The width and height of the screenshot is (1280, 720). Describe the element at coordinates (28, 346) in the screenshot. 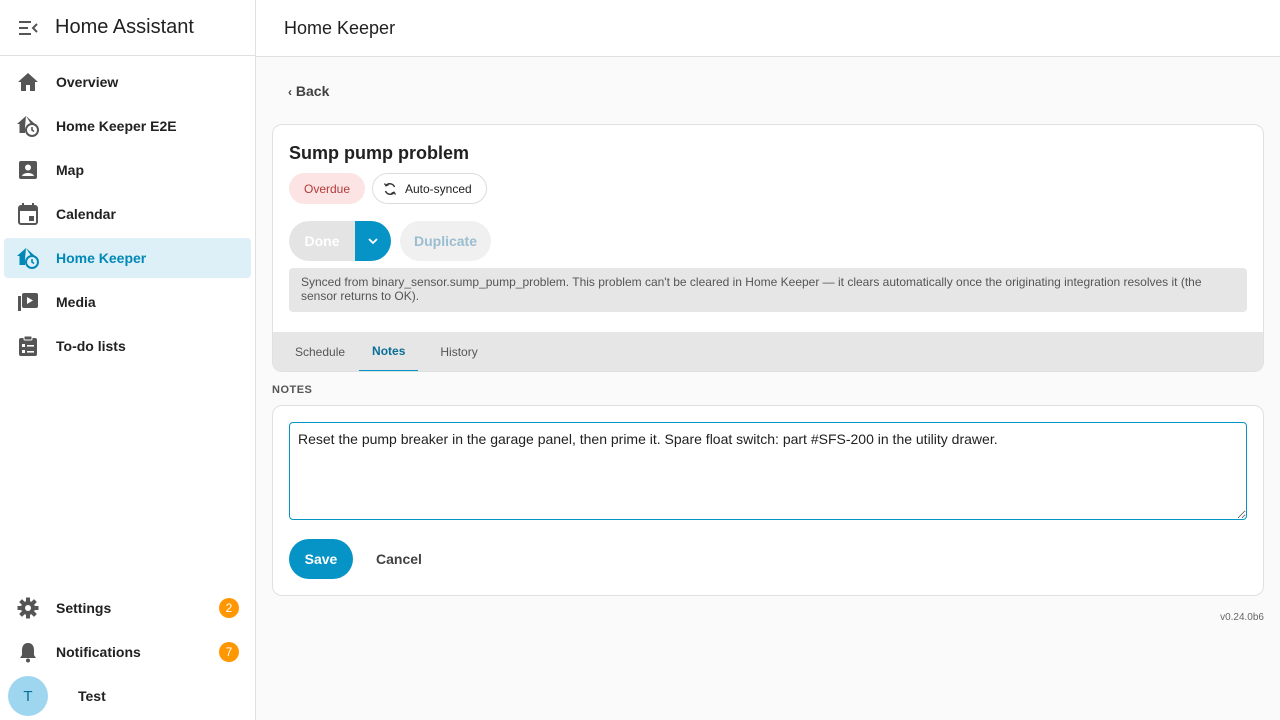

I see `clipboard-list-icon` at that location.